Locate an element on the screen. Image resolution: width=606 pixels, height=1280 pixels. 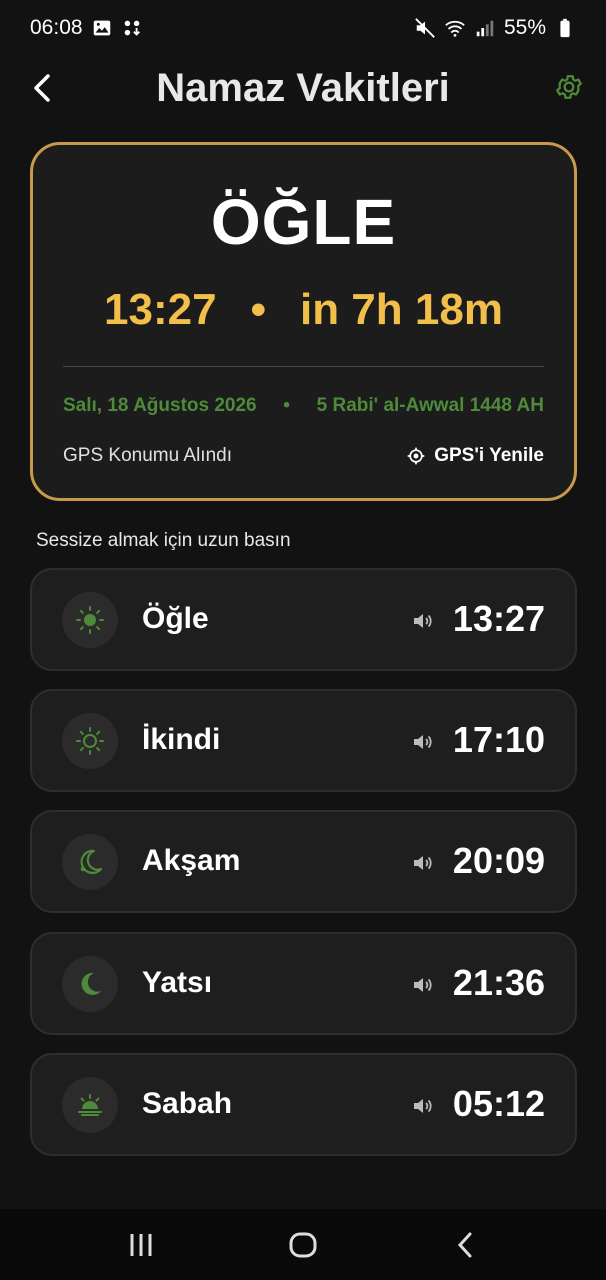
gps-refresh-button: GPS'i Yenile is located at coordinates (475, 456).